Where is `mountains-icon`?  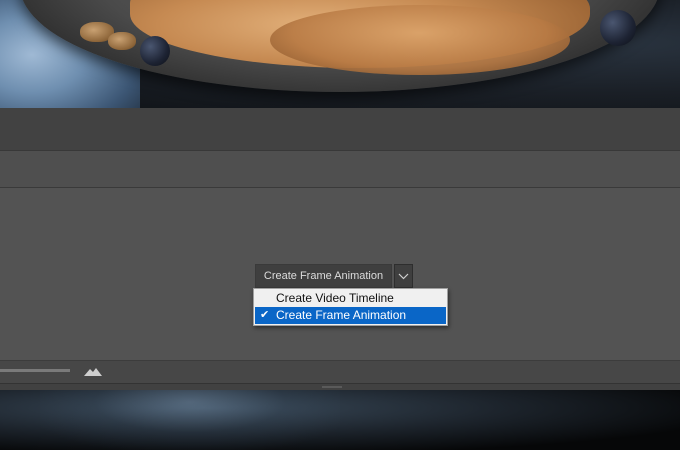
mountains-icon is located at coordinates (93, 372).